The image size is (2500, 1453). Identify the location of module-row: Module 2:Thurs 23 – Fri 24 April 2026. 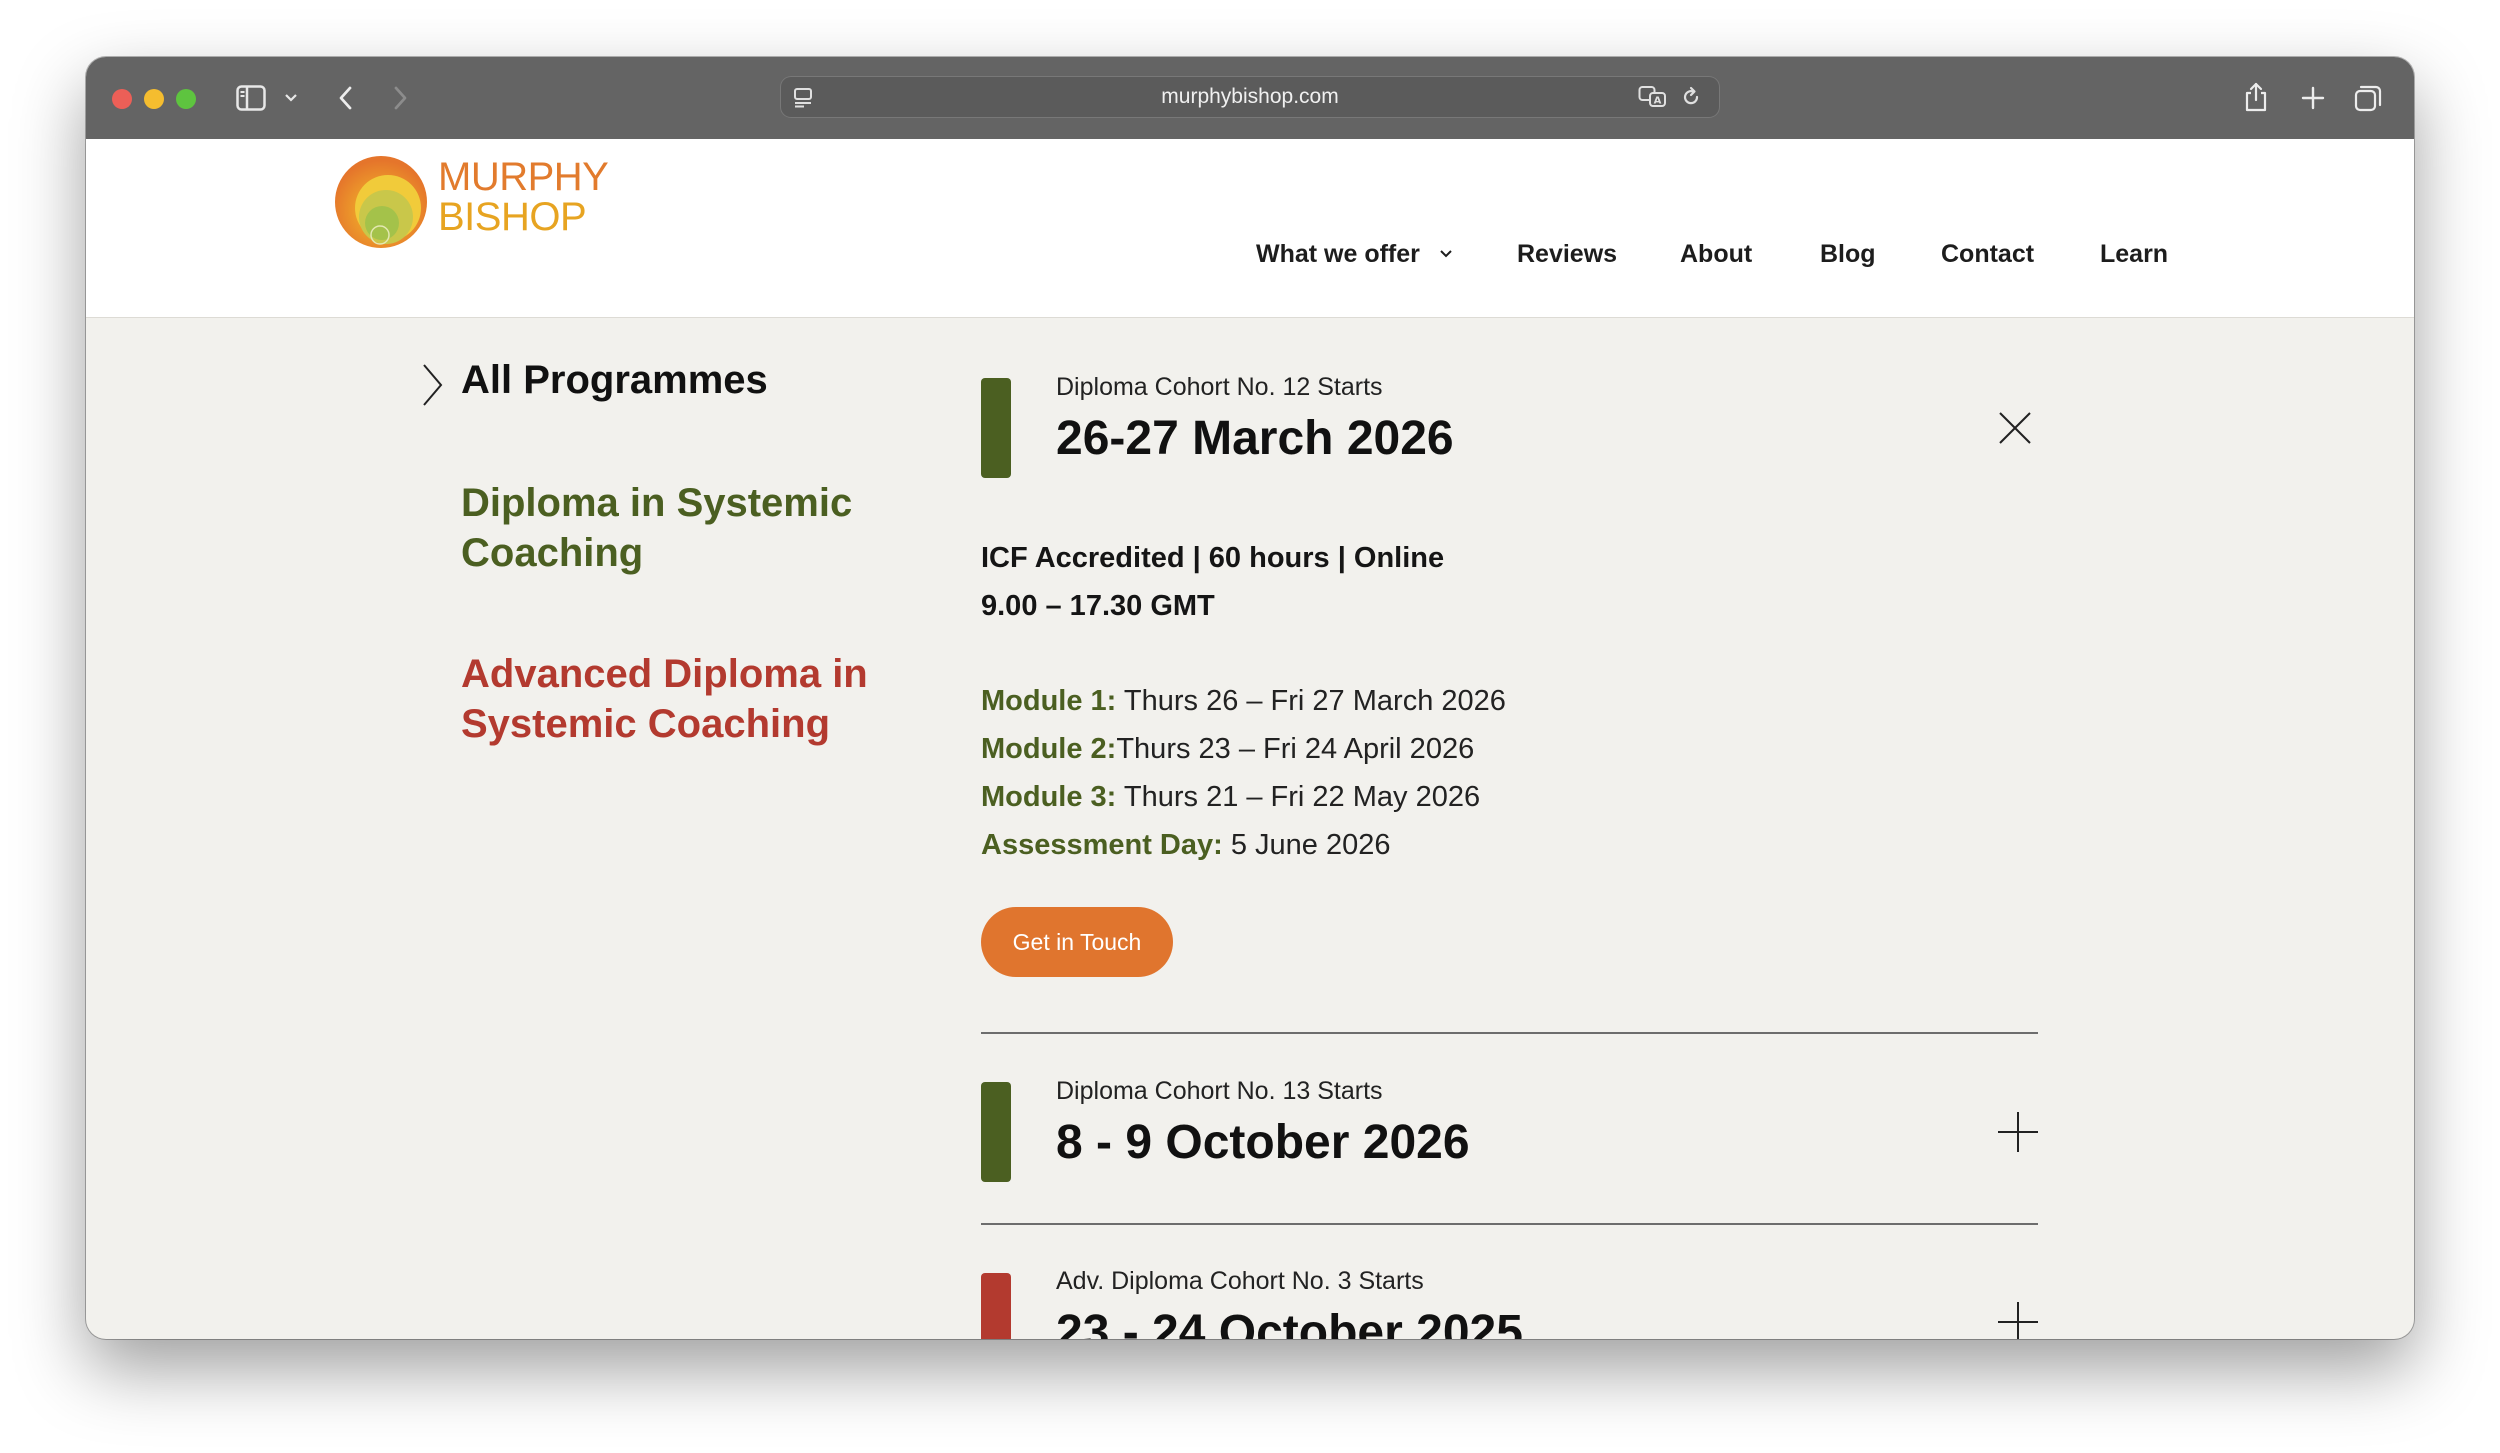
(1227, 749).